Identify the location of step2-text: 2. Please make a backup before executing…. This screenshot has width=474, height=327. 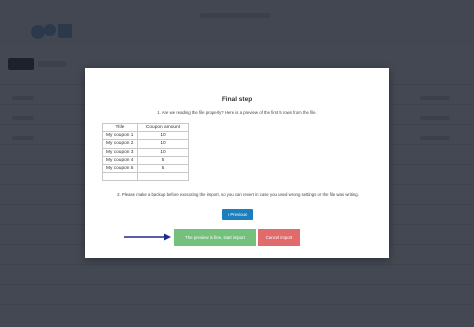
(238, 194).